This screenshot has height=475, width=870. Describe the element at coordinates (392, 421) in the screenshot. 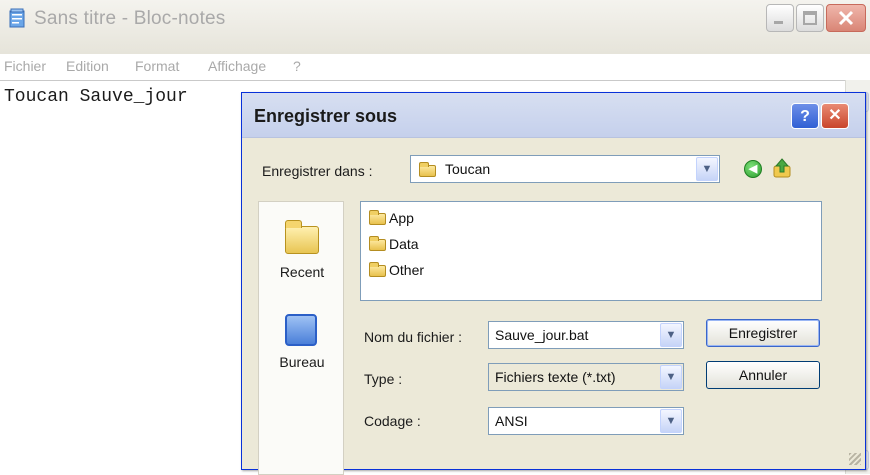

I see `encoding-label: Codage :` at that location.